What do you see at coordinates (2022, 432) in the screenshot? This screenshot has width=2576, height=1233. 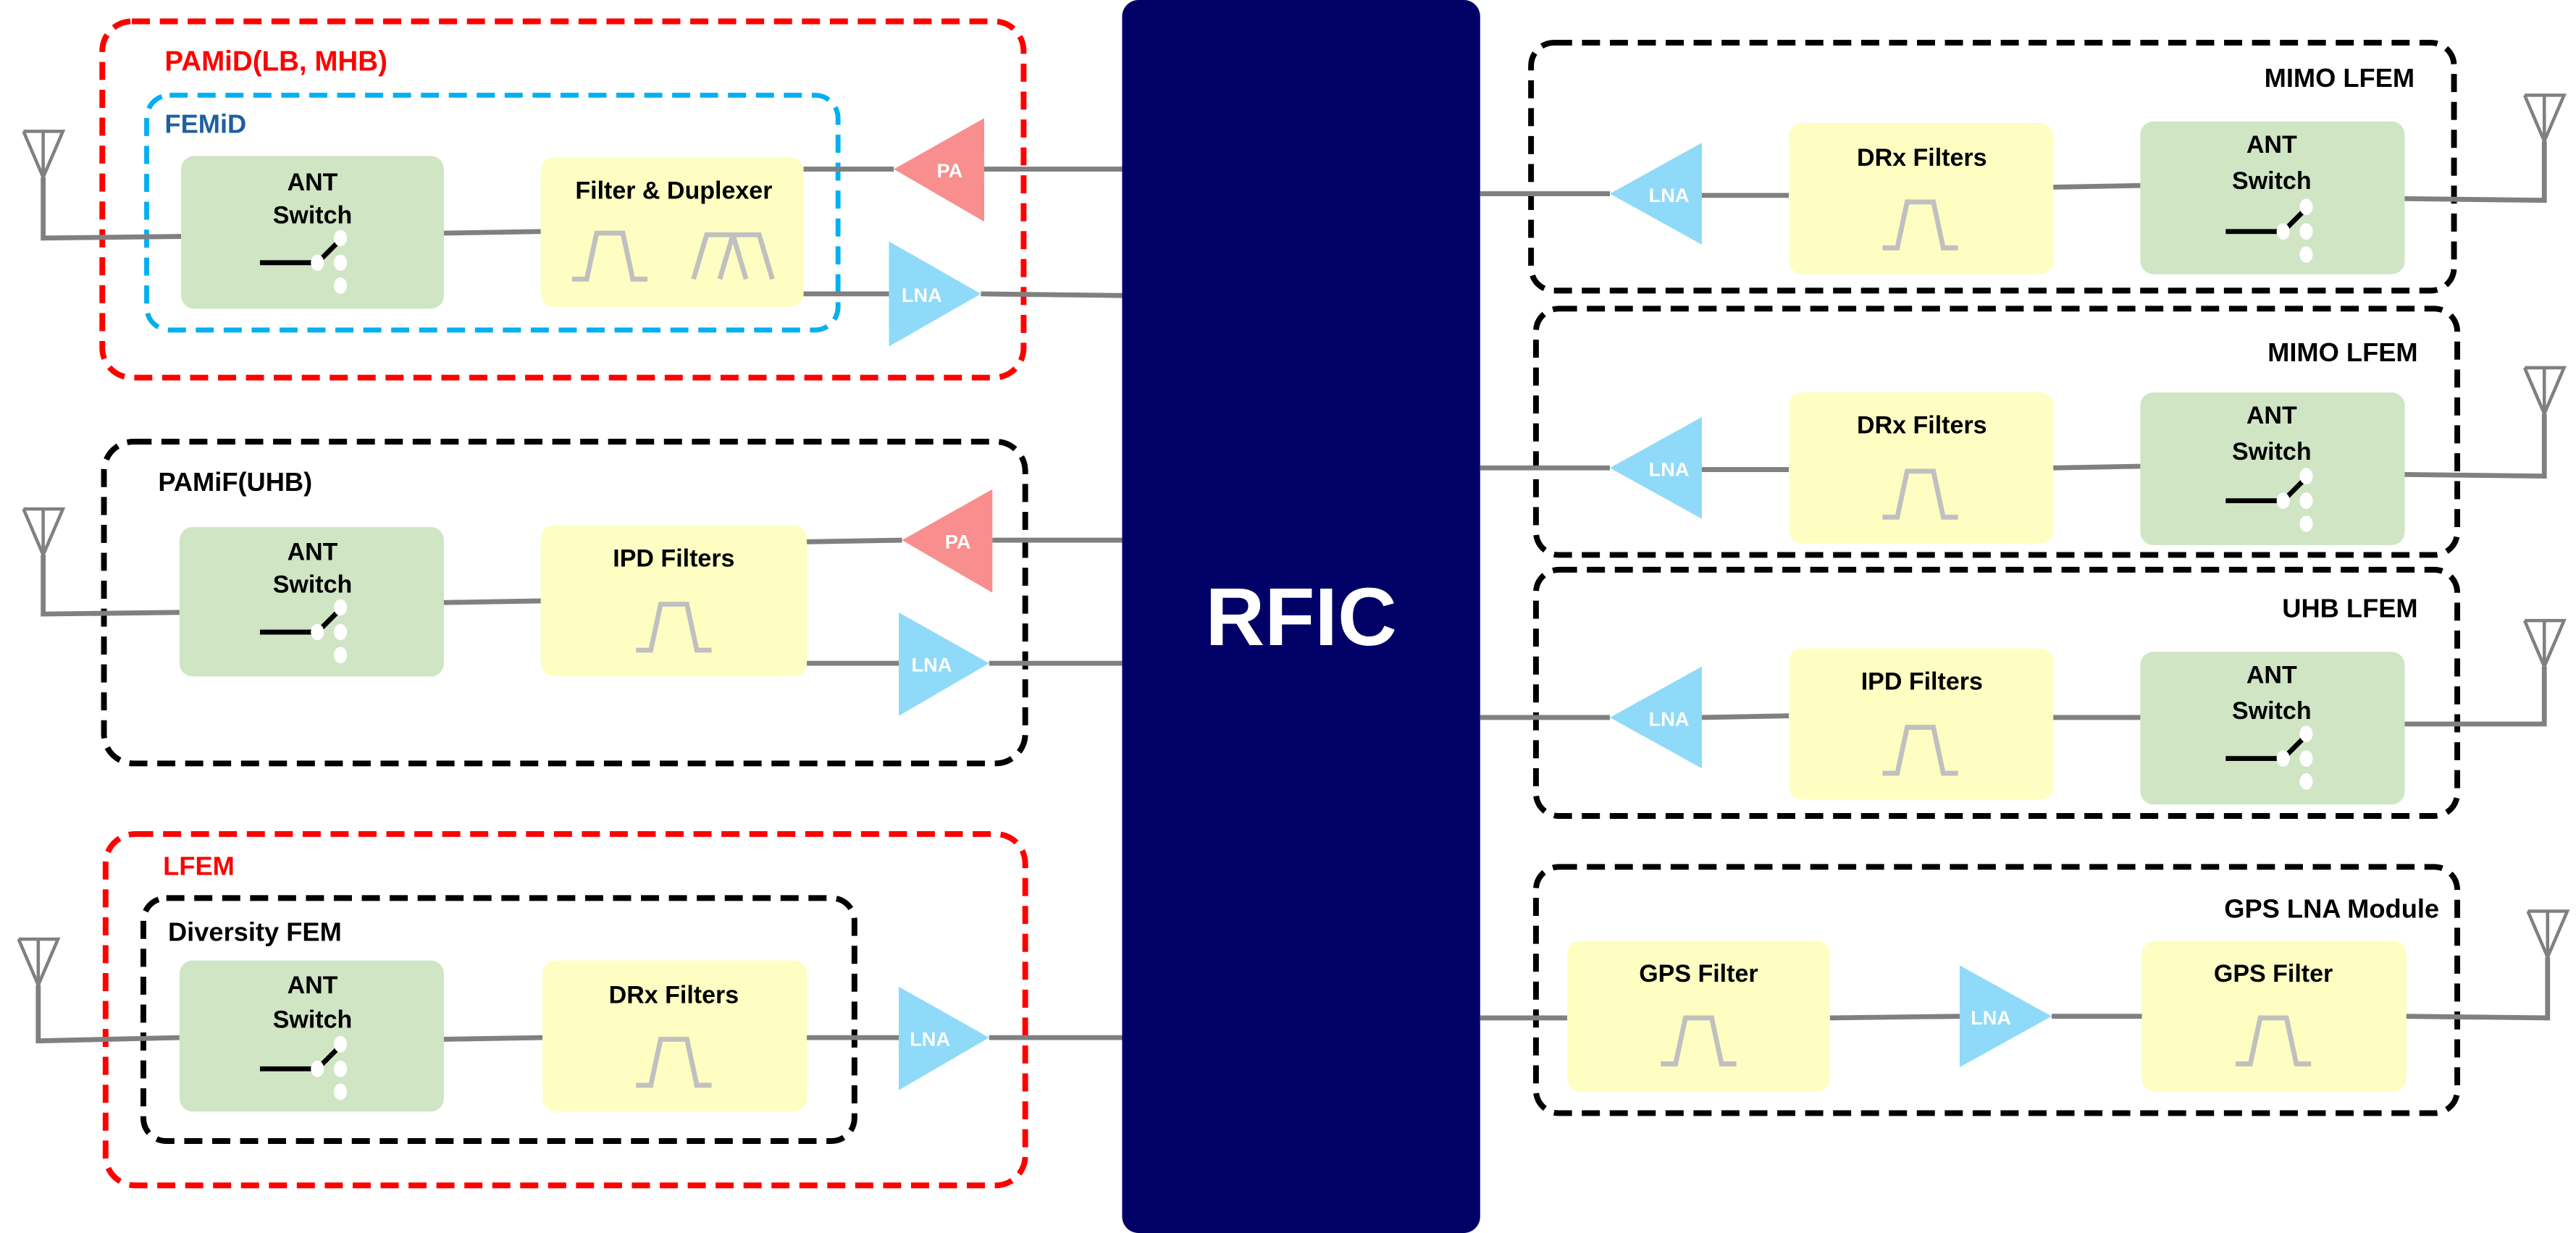 I see `module-mimo-lfem-2: MIMO LFEM LNA DRx Filters ANT Switch` at bounding box center [2022, 432].